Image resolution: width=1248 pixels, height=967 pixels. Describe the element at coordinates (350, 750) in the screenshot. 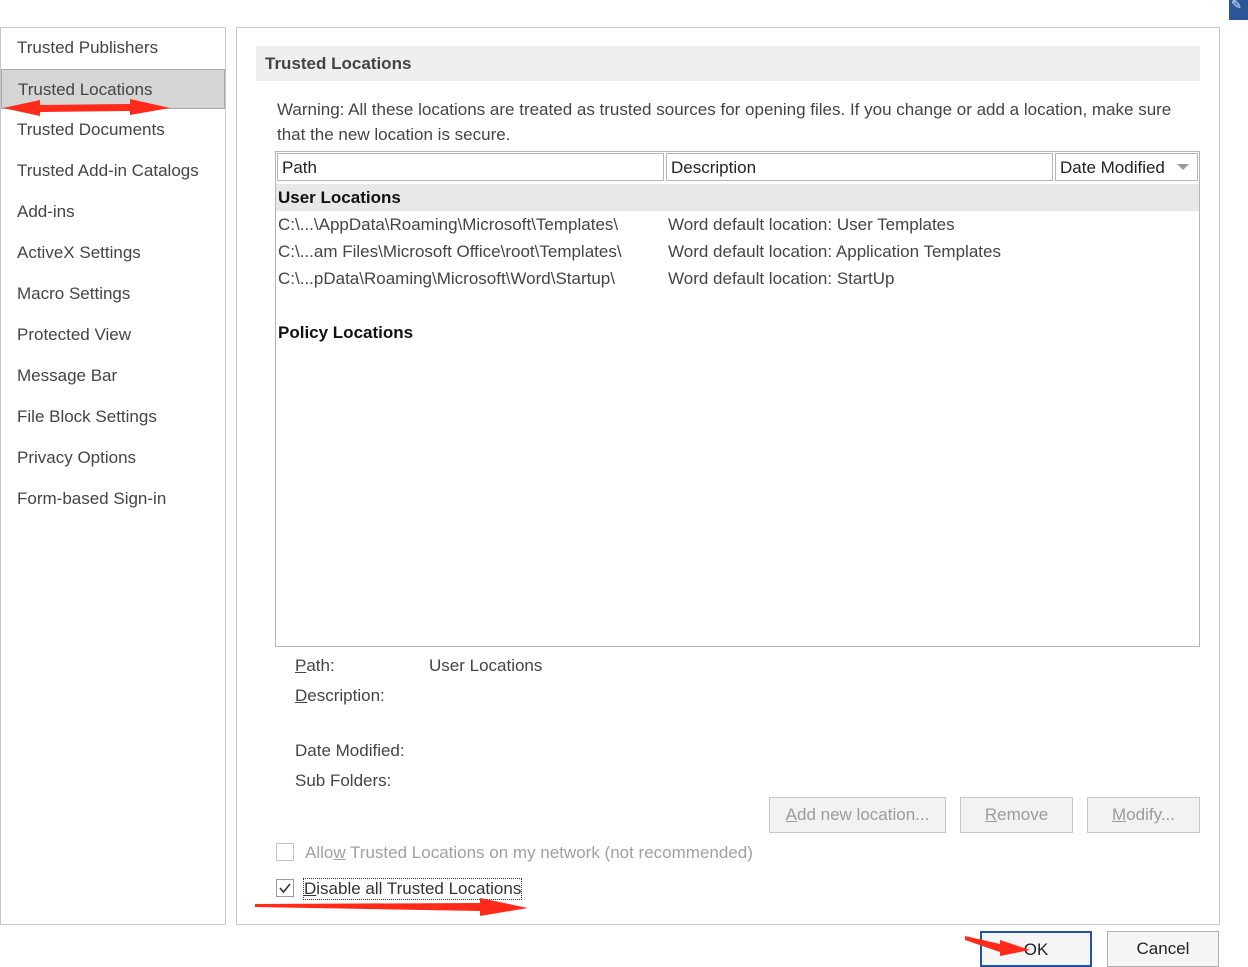

I see `date-modified-label: Date Modified:` at that location.